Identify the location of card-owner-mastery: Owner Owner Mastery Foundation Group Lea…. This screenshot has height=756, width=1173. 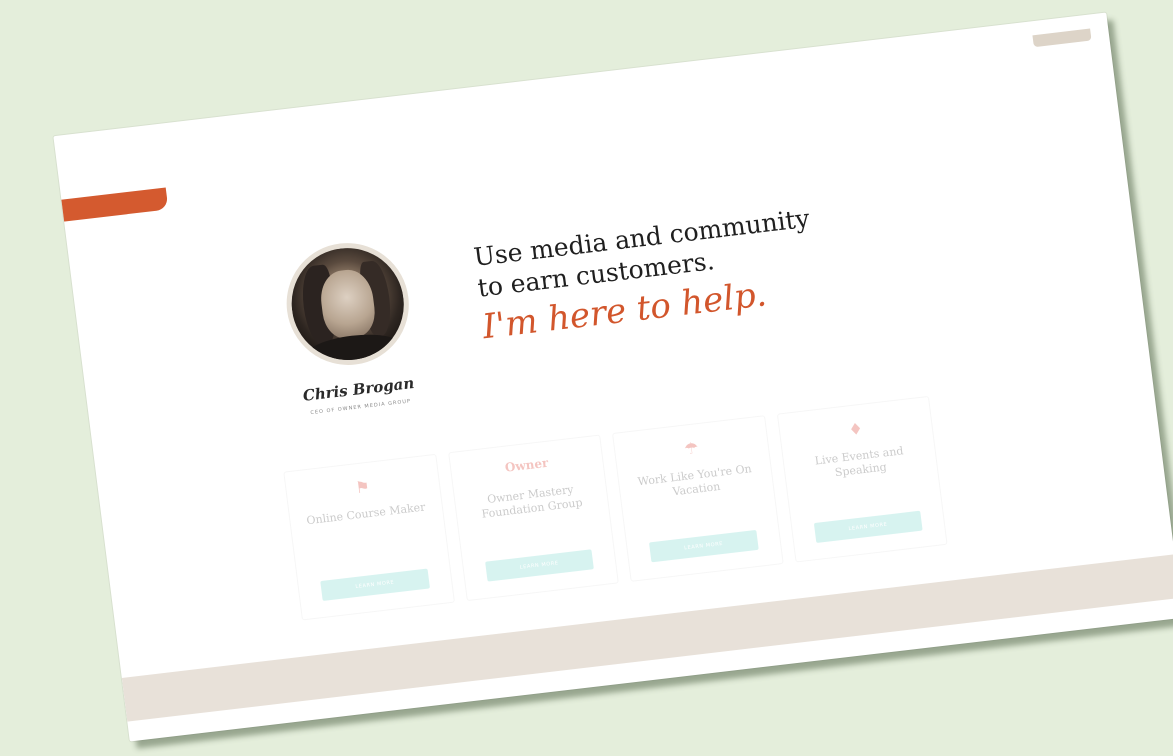
(533, 518).